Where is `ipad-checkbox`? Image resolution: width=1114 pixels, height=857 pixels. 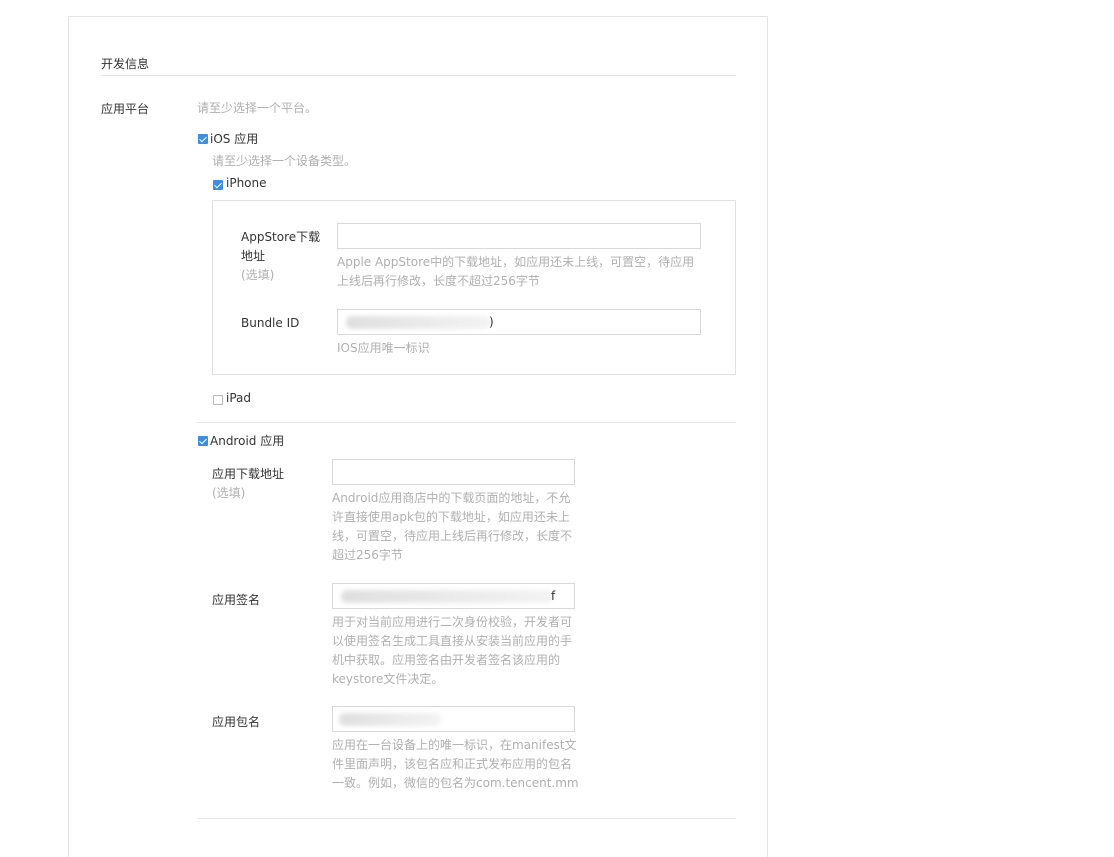 ipad-checkbox is located at coordinates (218, 400).